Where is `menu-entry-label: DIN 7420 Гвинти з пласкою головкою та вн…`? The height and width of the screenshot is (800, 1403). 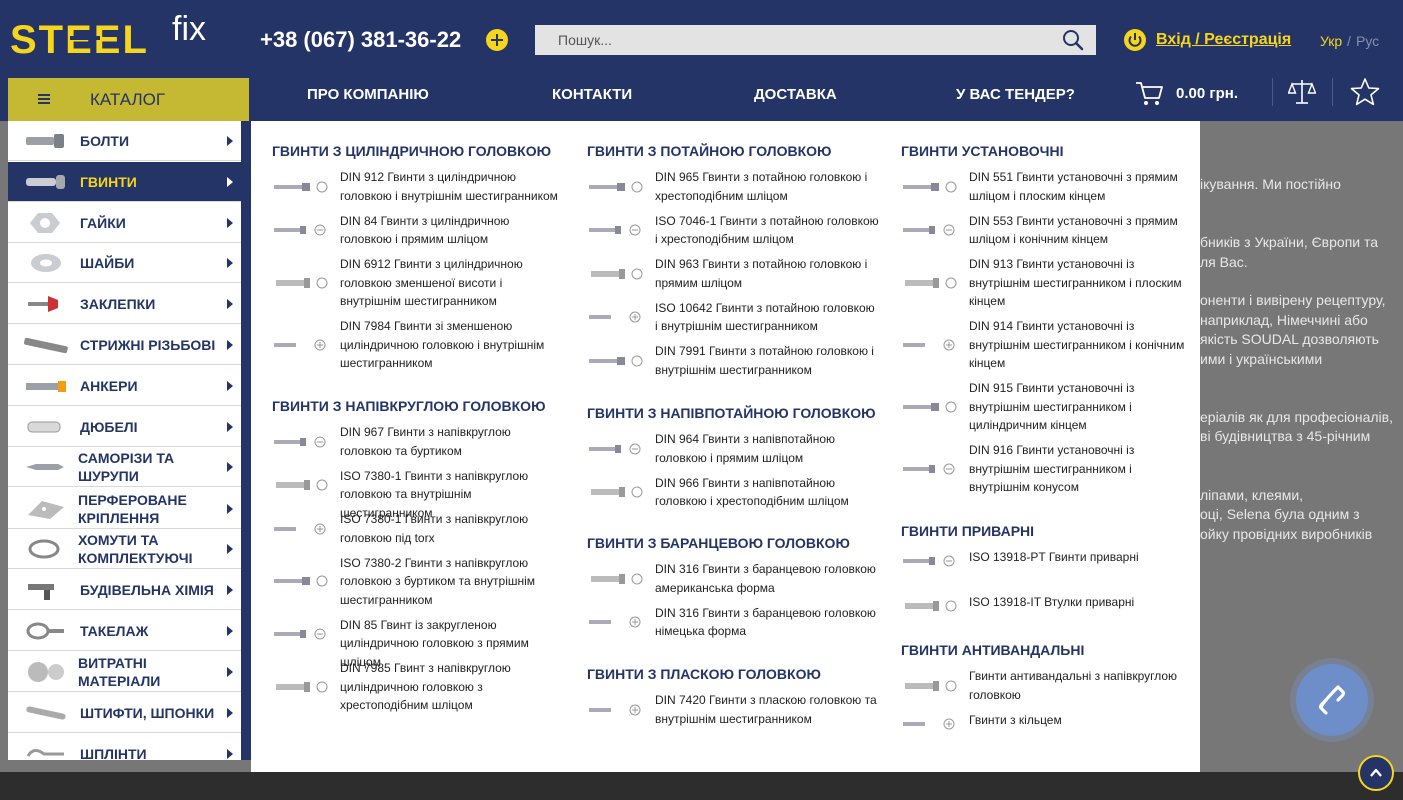 menu-entry-label: DIN 7420 Гвинти з пласкою головкою та вн… is located at coordinates (766, 709).